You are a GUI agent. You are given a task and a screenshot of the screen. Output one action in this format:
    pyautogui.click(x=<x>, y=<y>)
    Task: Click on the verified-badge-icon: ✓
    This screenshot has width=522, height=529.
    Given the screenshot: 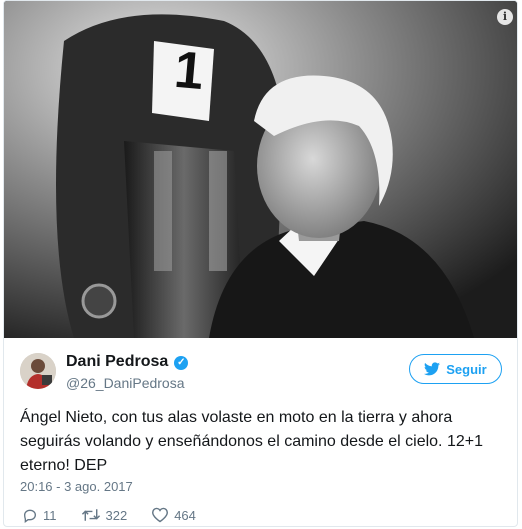 What is the action you would take?
    pyautogui.click(x=181, y=363)
    